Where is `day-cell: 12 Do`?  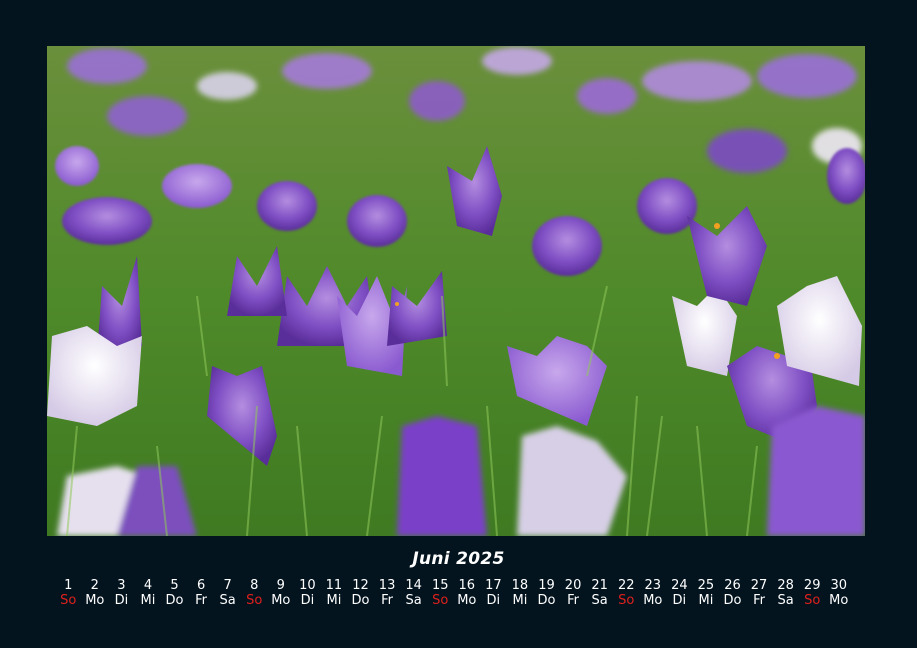 day-cell: 12 Do is located at coordinates (360, 593).